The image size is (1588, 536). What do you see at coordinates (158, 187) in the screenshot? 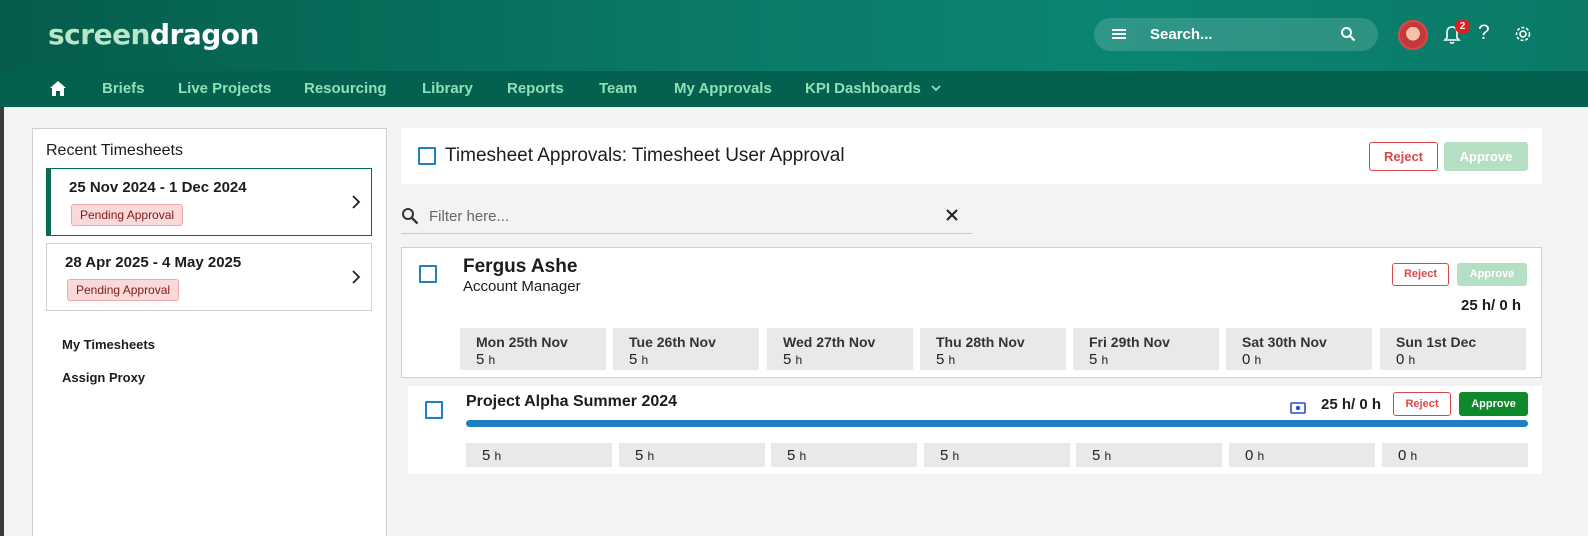
I see `timesheet-range: 25 Nov 2024 - 1 Dec 2024` at bounding box center [158, 187].